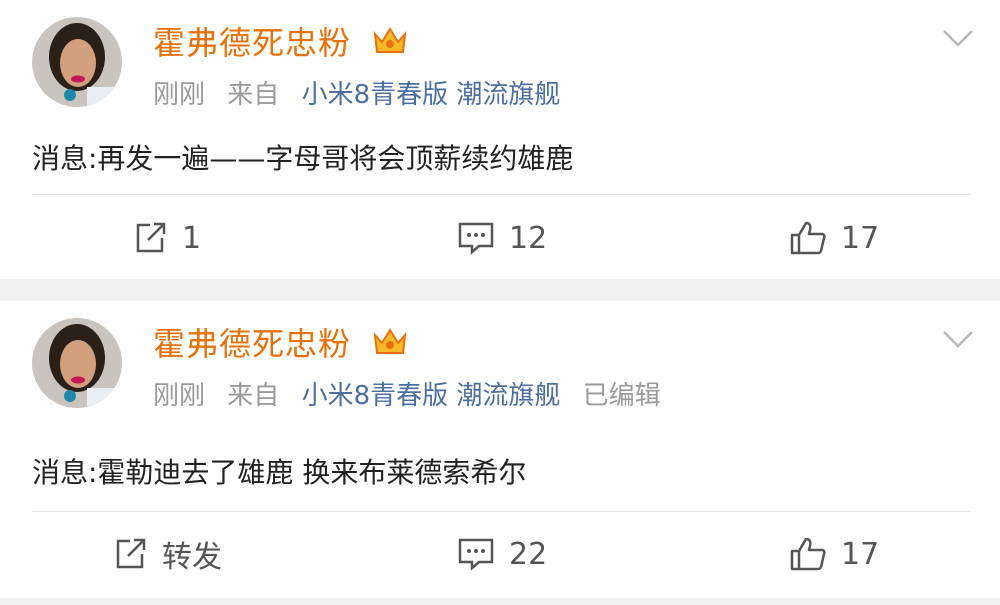 The height and width of the screenshot is (605, 1000). I want to click on comment-count: 22, so click(528, 554).